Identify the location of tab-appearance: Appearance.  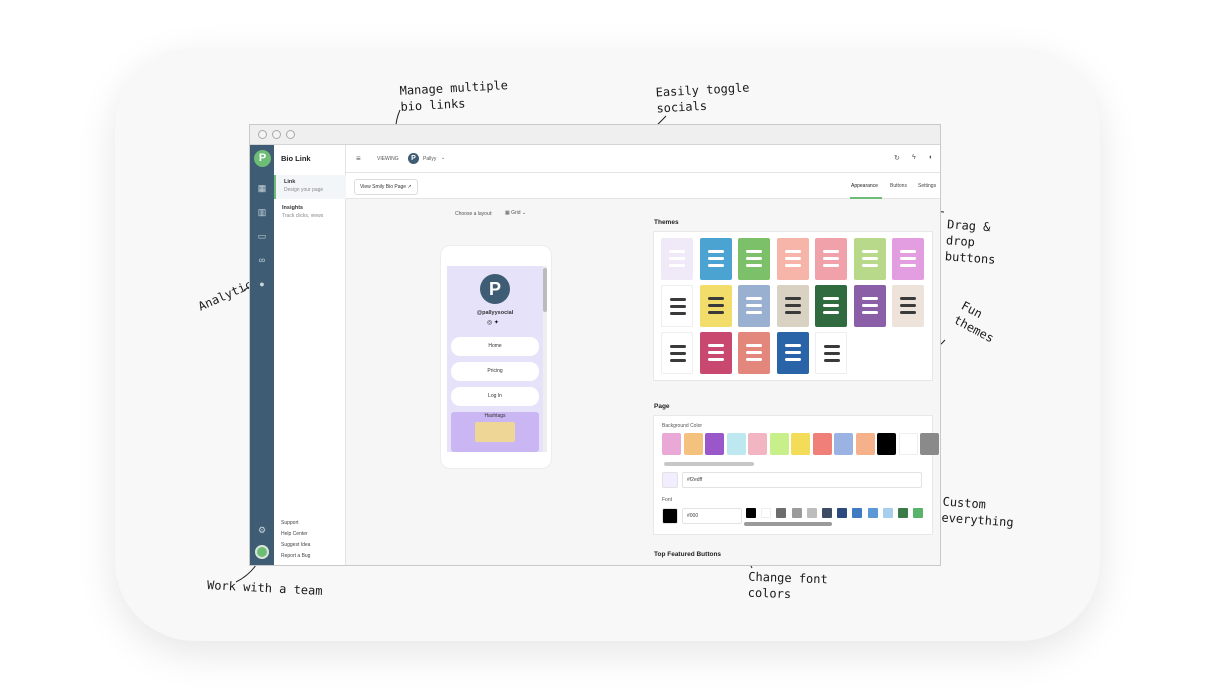
(864, 186).